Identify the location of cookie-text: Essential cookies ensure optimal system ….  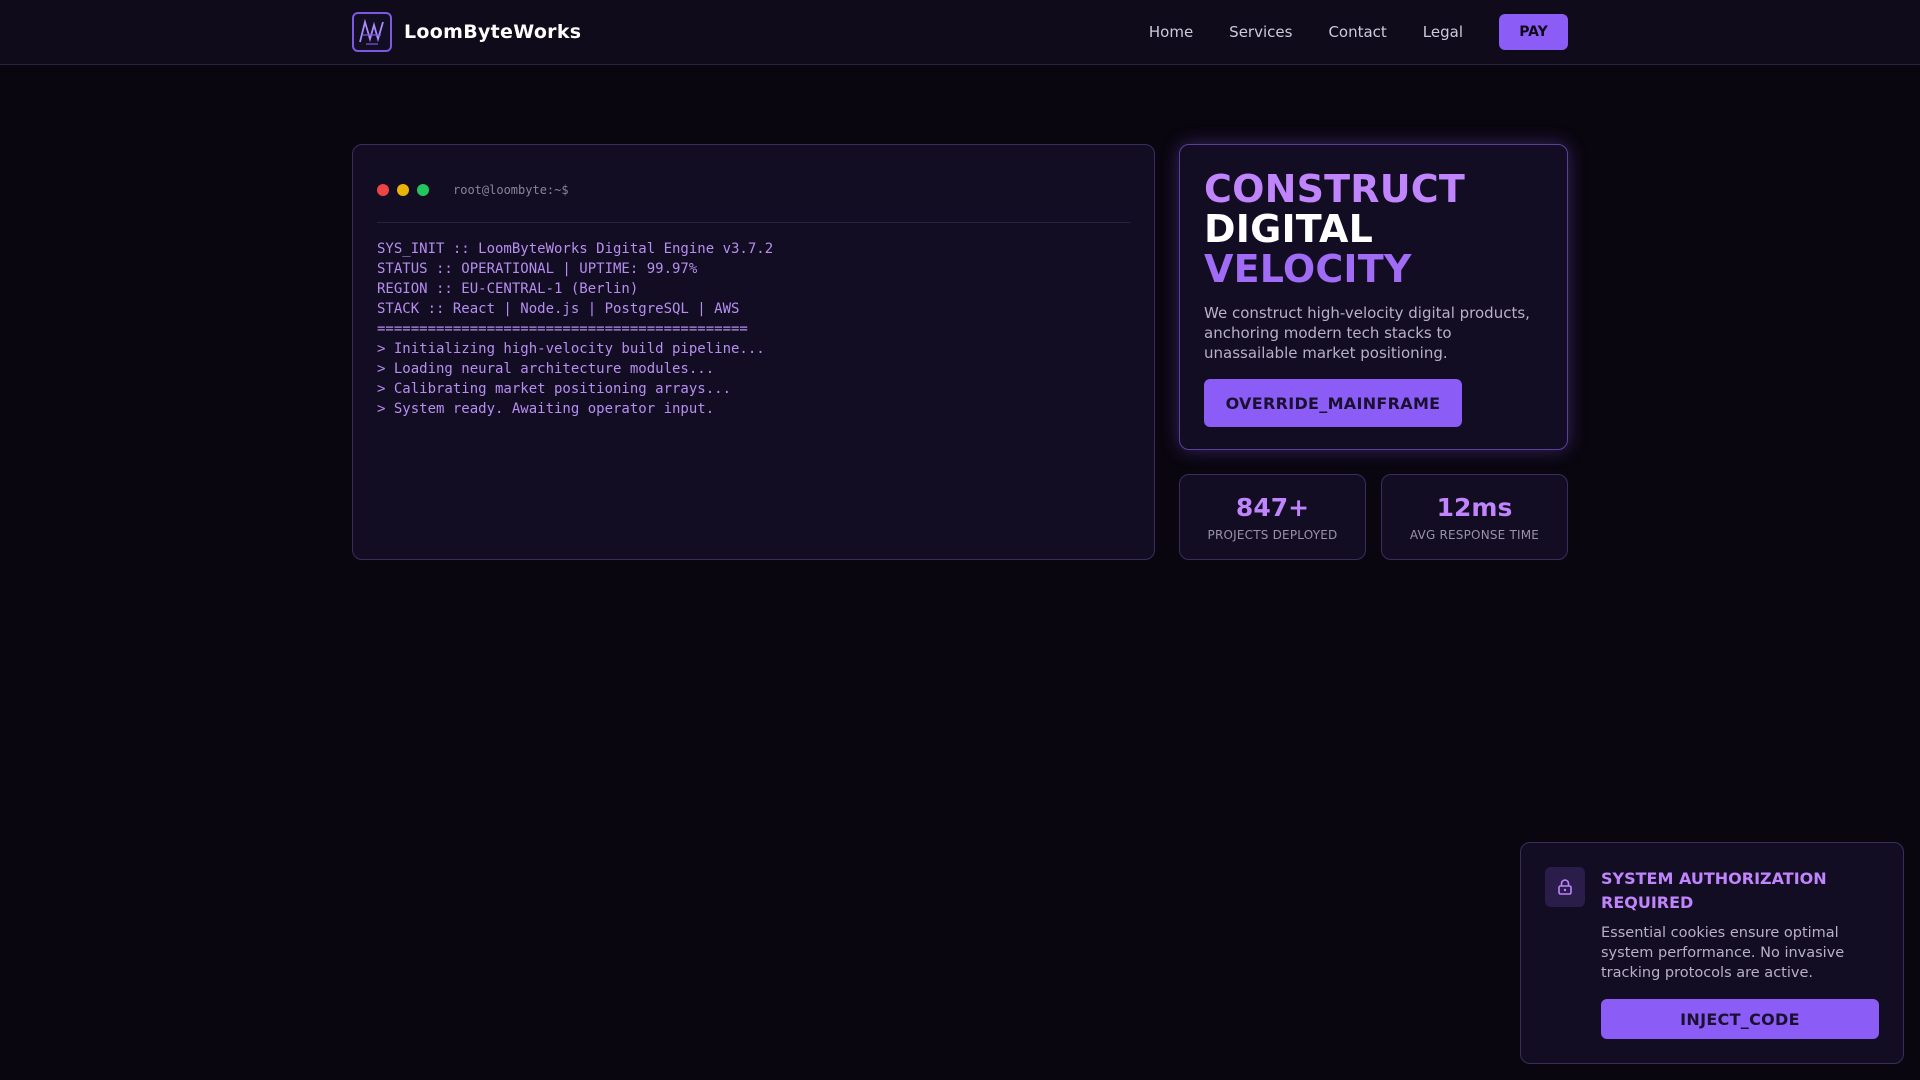
(1723, 953).